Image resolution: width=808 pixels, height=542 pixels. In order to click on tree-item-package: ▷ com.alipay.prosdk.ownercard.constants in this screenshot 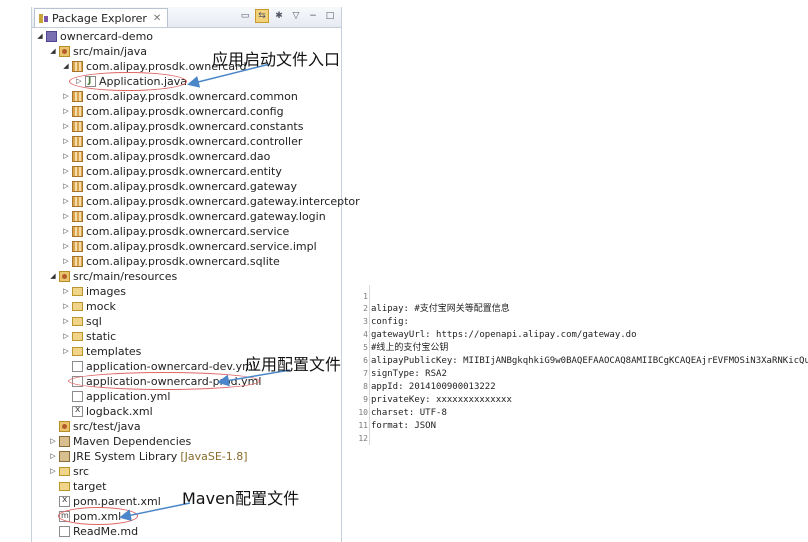, I will do `click(182, 126)`.